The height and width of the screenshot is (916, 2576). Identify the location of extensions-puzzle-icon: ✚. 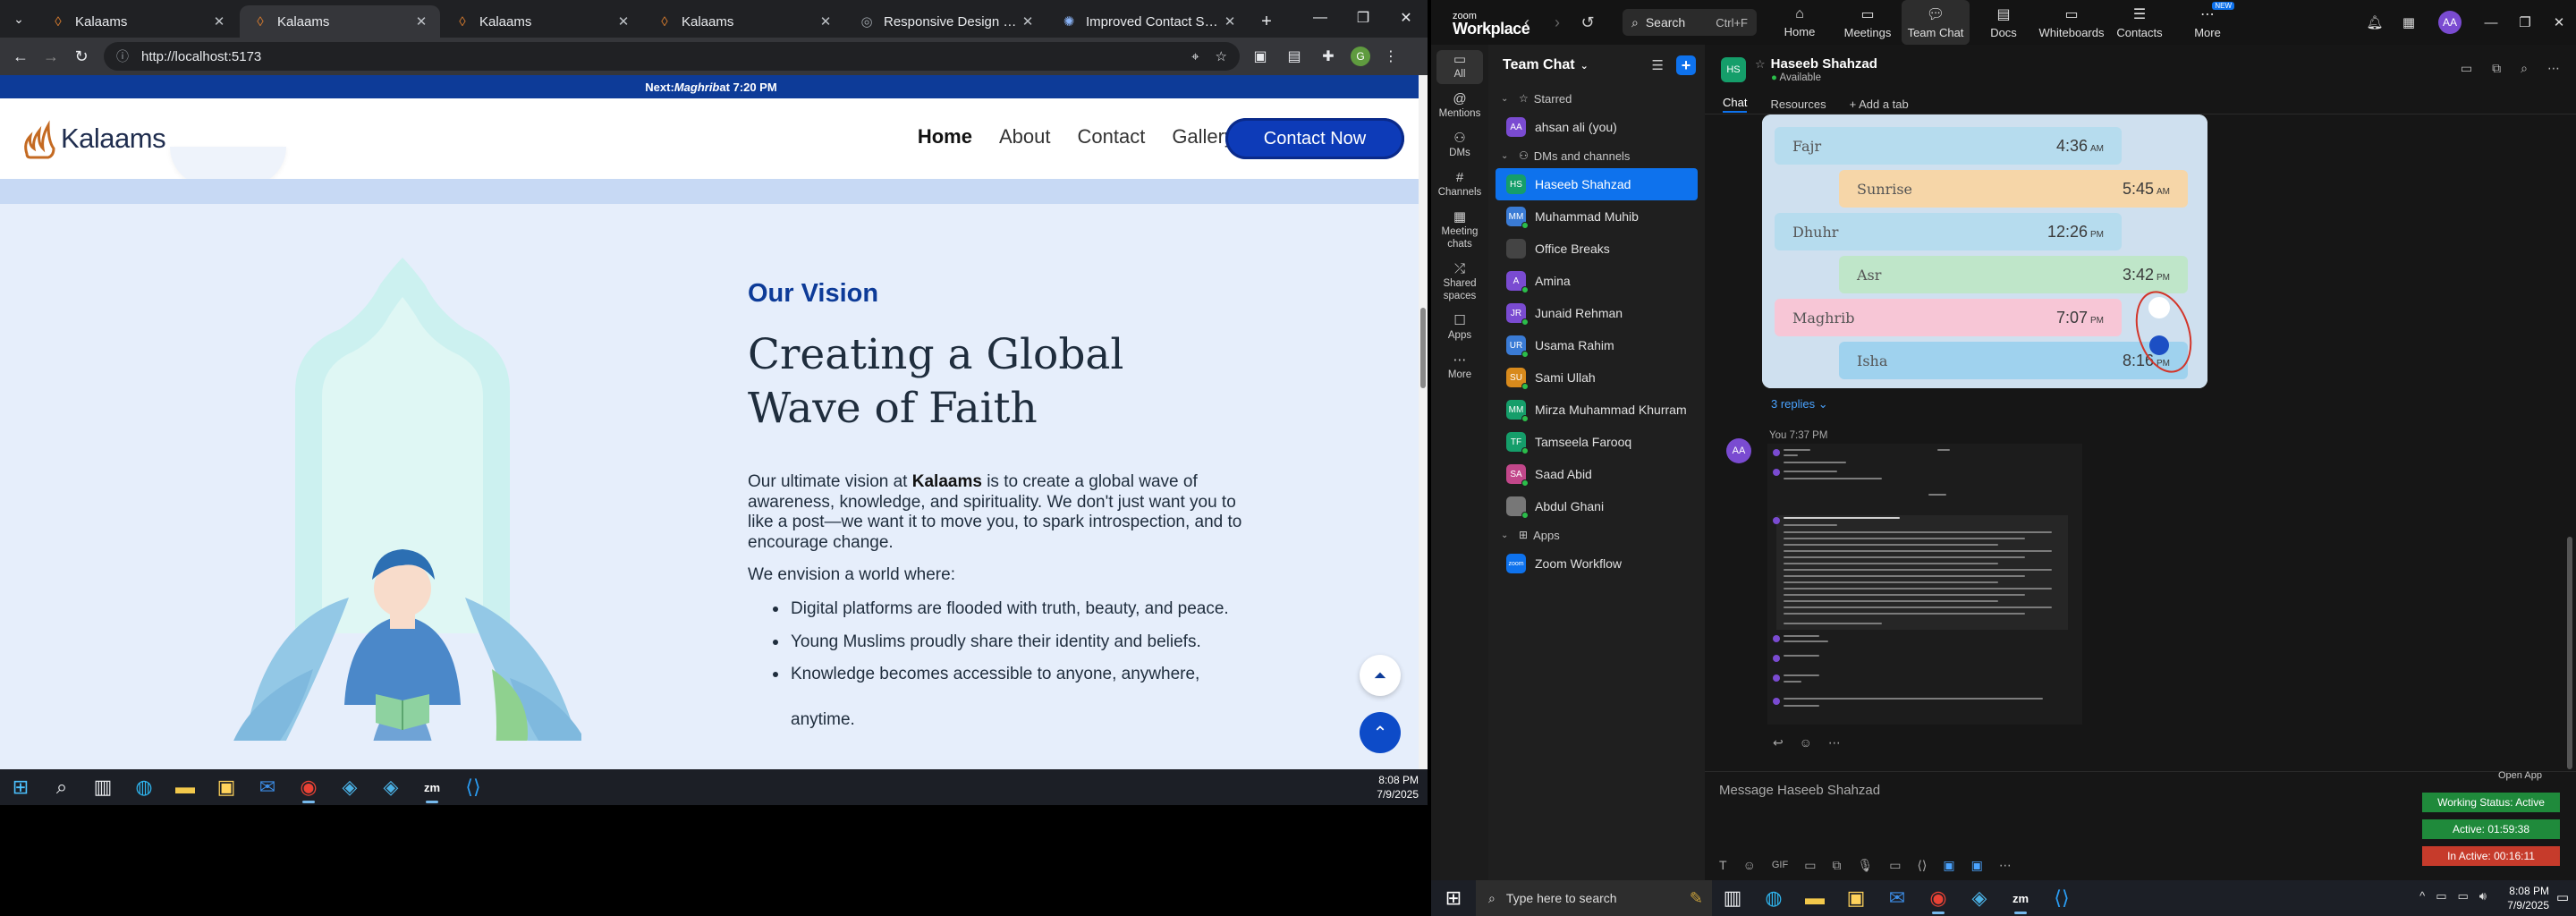
(1328, 56).